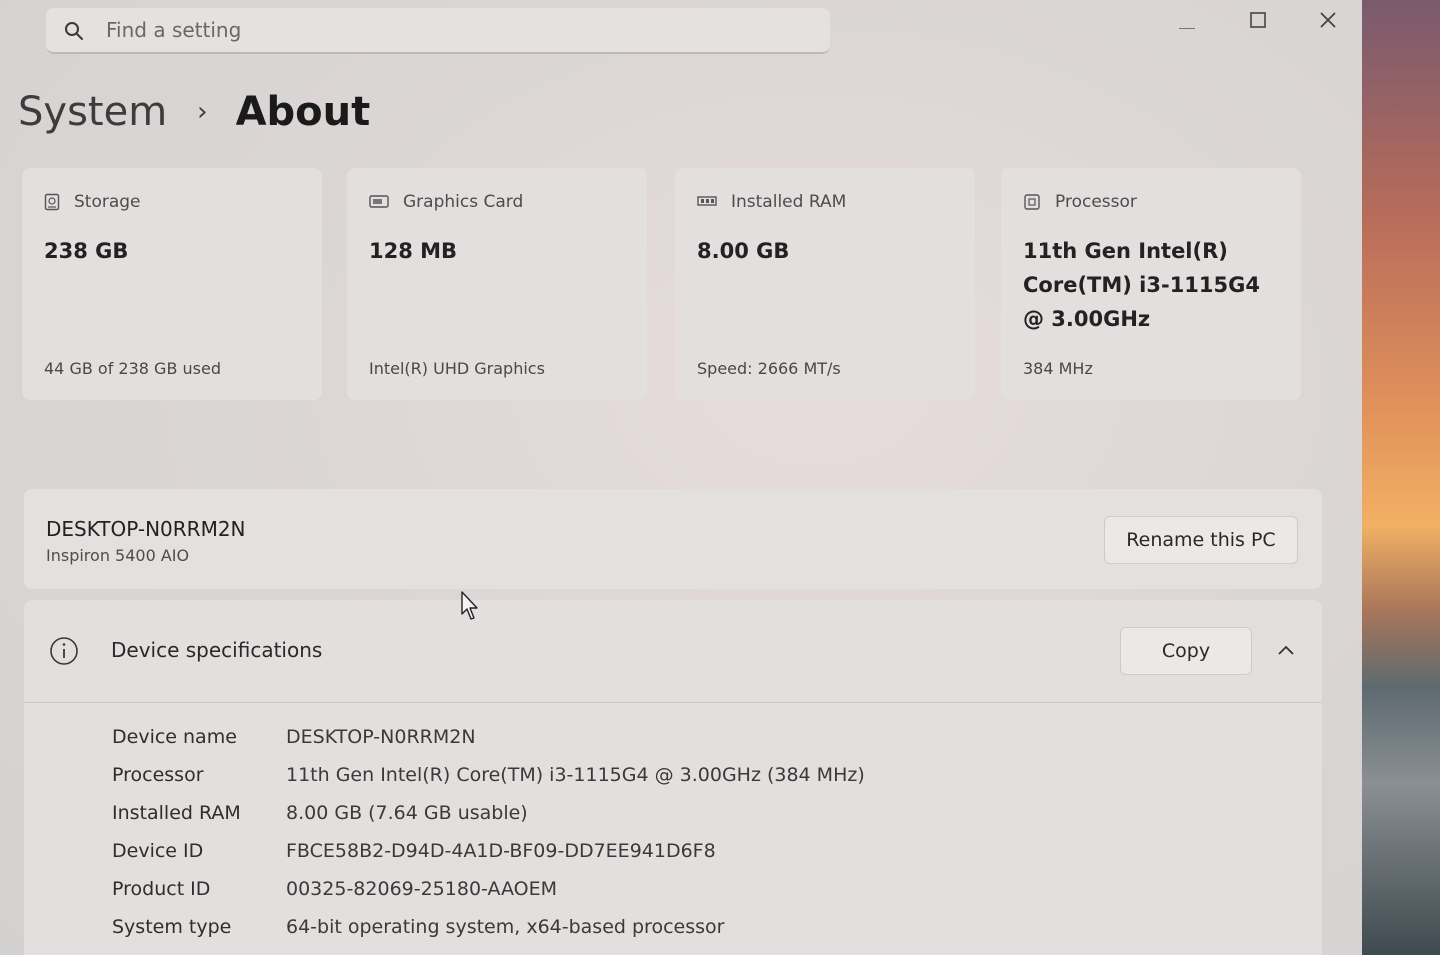 The height and width of the screenshot is (955, 1440). What do you see at coordinates (707, 201) in the screenshot?
I see `ram-icon` at bounding box center [707, 201].